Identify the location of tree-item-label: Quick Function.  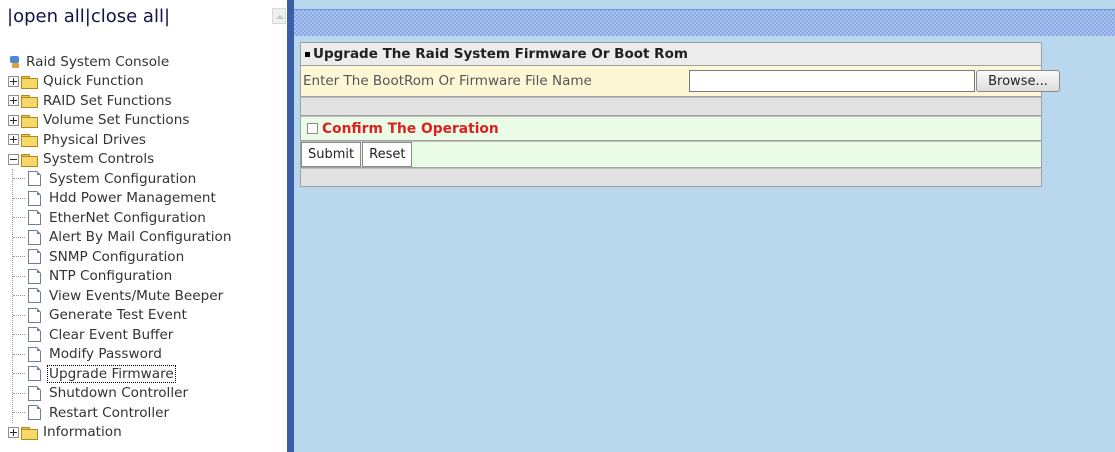
(93, 81).